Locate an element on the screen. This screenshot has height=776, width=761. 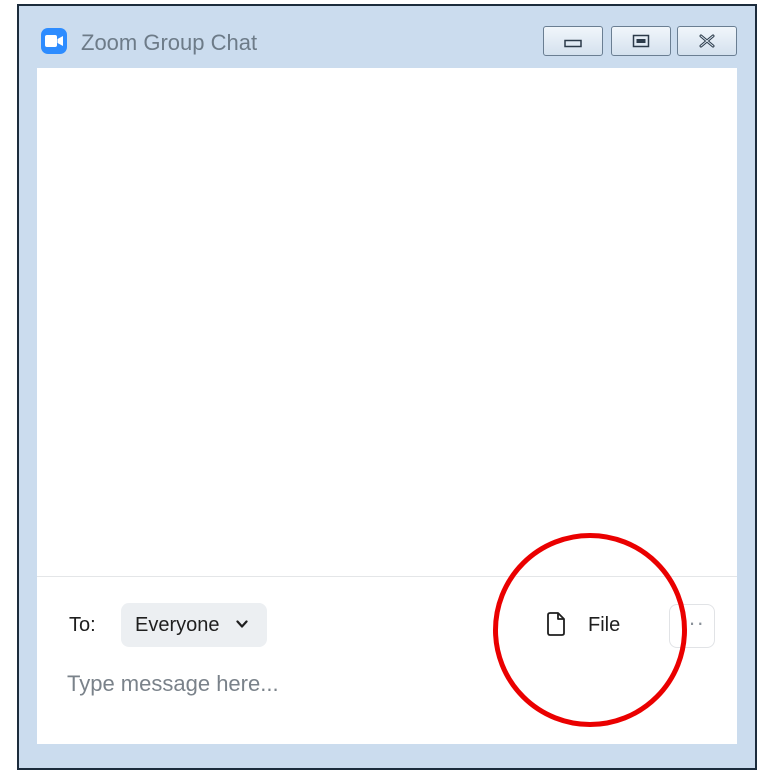
file-button: File is located at coordinates (595, 625).